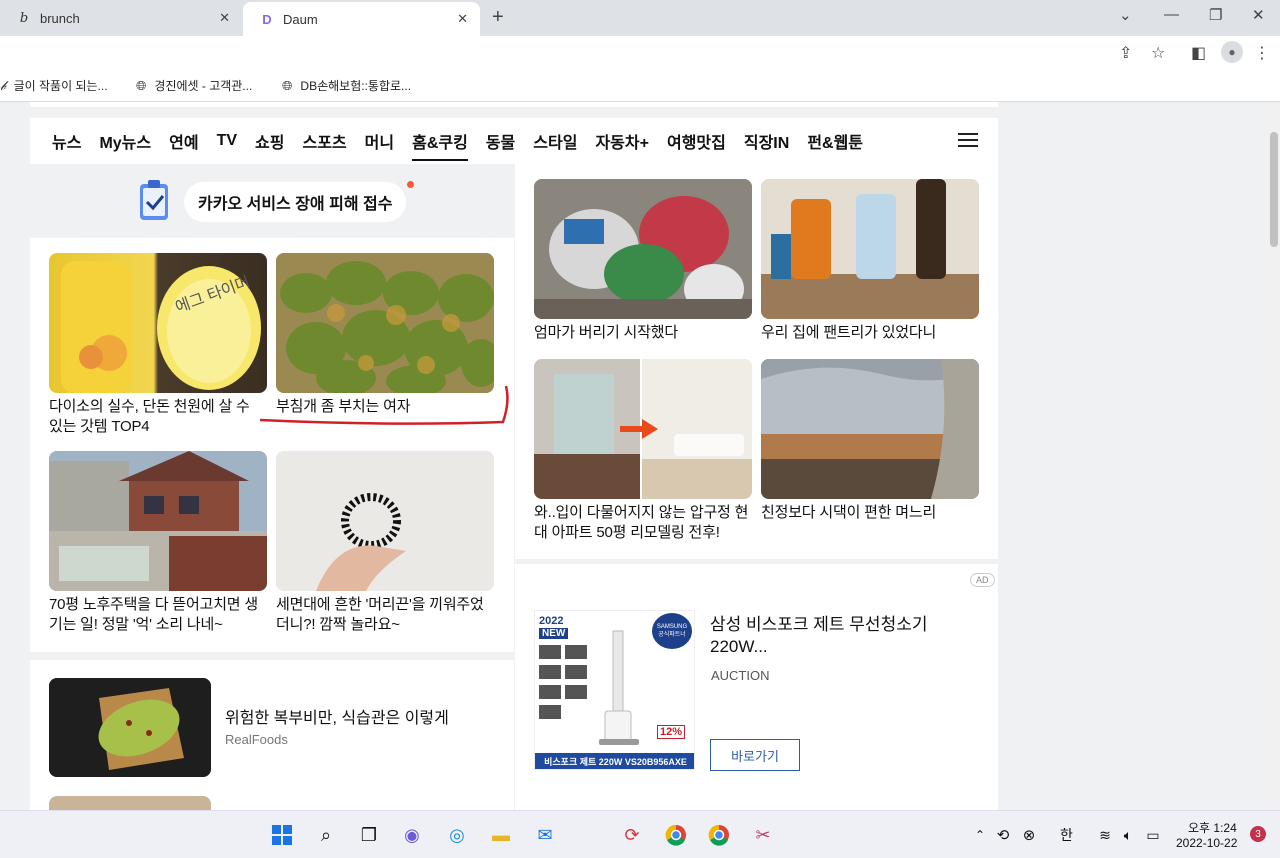  I want to click on article-card: 에그 타이머 다이소의 실수, 단돈 천원에 살 수 있는 갓템 TOP4, so click(158, 345).